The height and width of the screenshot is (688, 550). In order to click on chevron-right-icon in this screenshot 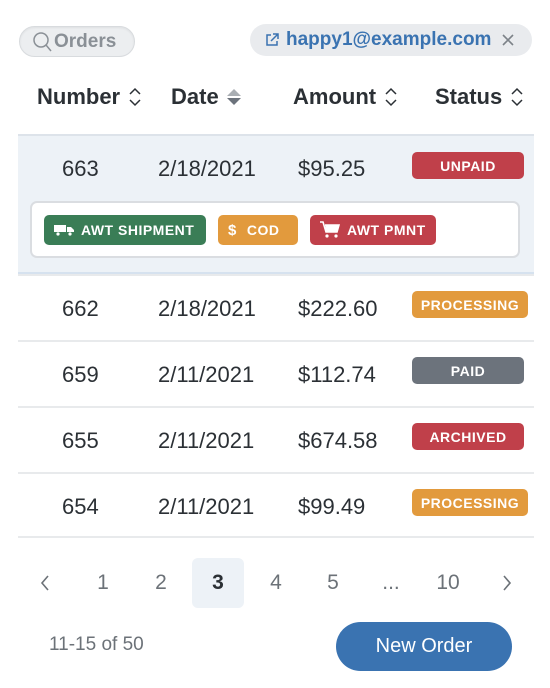, I will do `click(507, 583)`.